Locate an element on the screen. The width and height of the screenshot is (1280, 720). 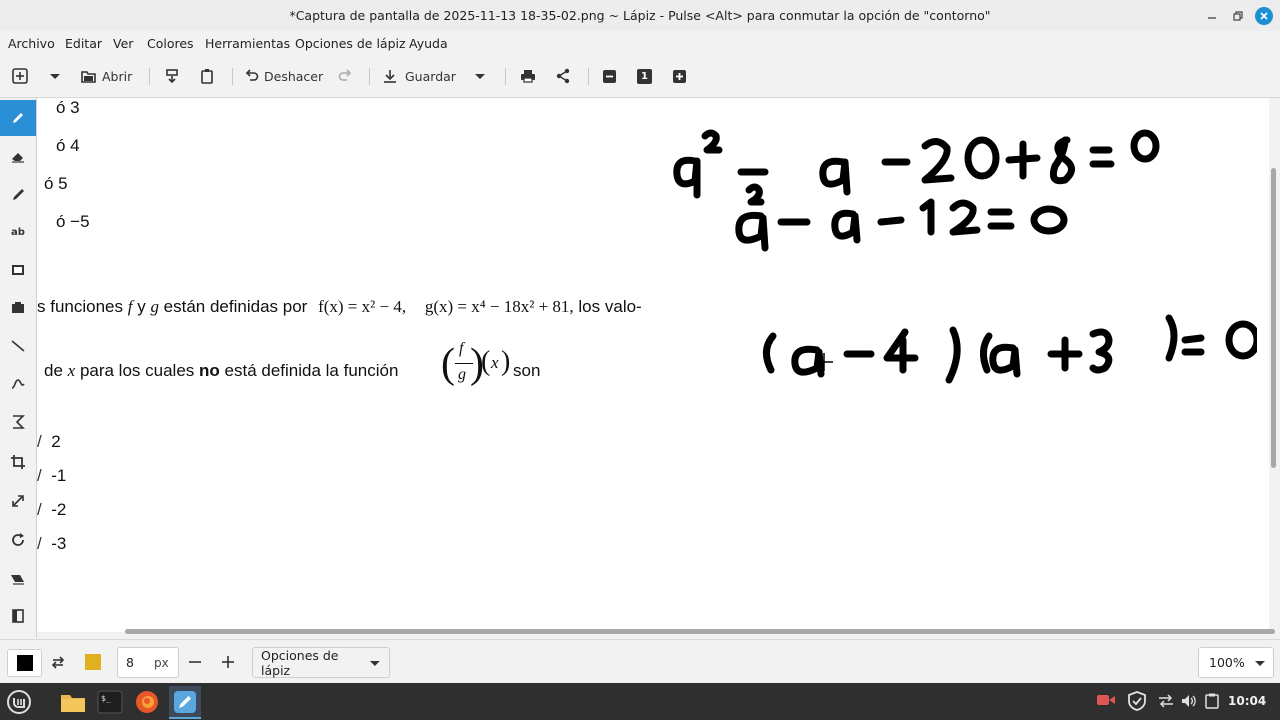
size-decrease-button is located at coordinates (195, 662).